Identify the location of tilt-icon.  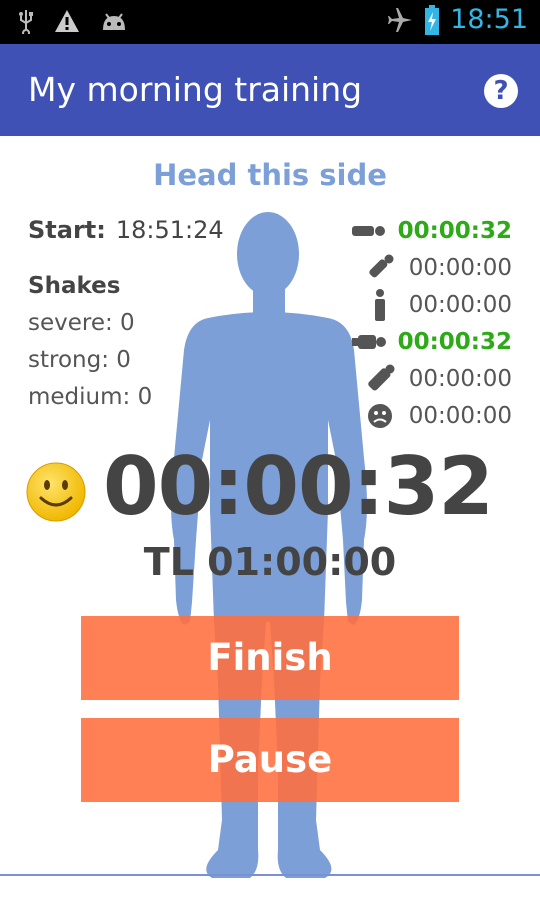
(380, 268).